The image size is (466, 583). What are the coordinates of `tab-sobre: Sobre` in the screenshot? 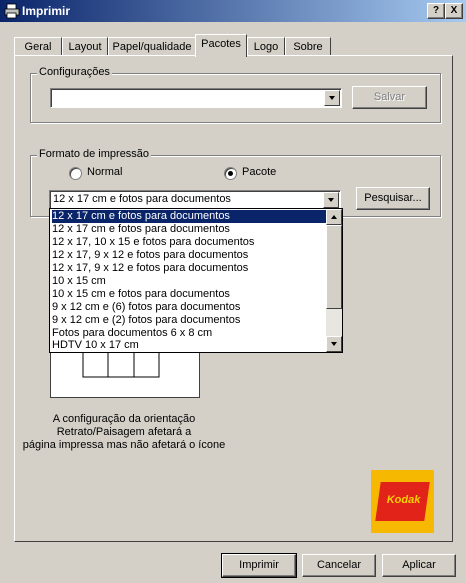 It's located at (308, 46).